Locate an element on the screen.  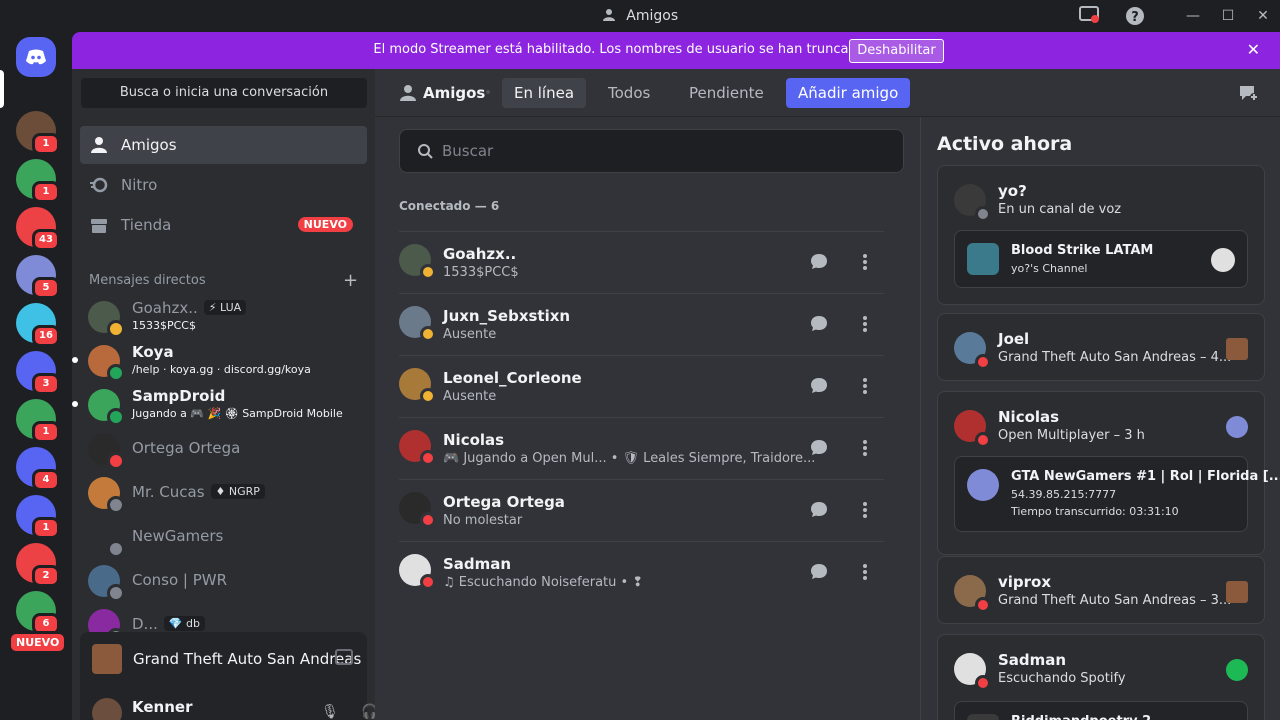
search-icon is located at coordinates (425, 151).